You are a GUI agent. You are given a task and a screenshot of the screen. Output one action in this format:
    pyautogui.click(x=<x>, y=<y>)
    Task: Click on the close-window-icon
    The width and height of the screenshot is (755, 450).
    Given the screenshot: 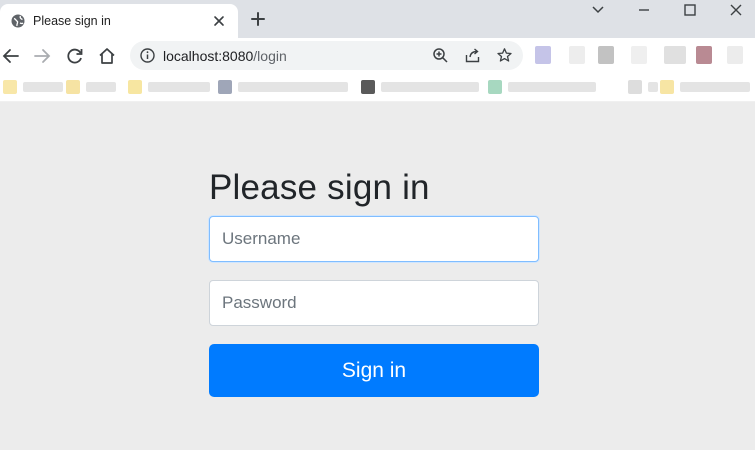 What is the action you would take?
    pyautogui.click(x=736, y=10)
    